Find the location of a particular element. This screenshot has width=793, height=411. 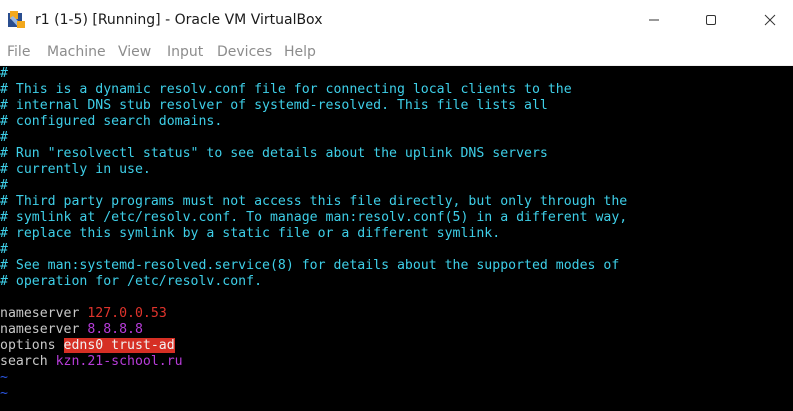

minimize-icon is located at coordinates (654, 20).